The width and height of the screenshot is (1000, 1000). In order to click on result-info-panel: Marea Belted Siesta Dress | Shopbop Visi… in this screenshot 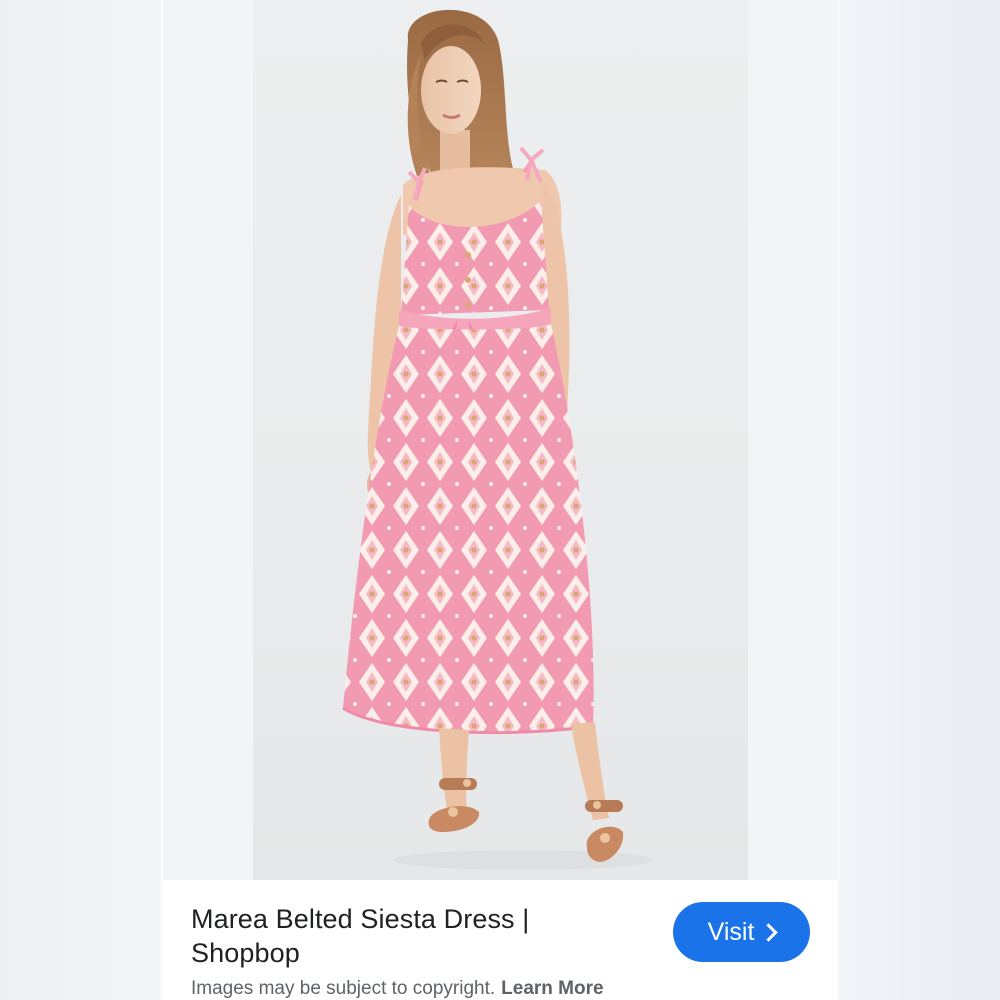, I will do `click(500, 940)`.